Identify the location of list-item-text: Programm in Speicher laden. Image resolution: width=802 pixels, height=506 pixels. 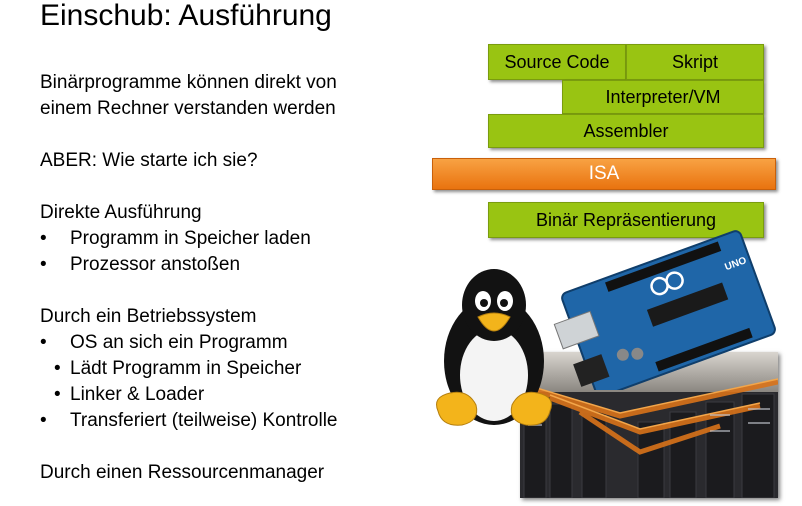
(190, 238).